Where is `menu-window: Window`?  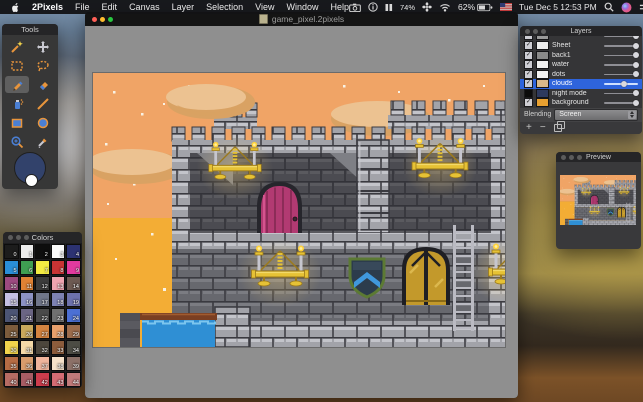 menu-window: Window is located at coordinates (302, 7).